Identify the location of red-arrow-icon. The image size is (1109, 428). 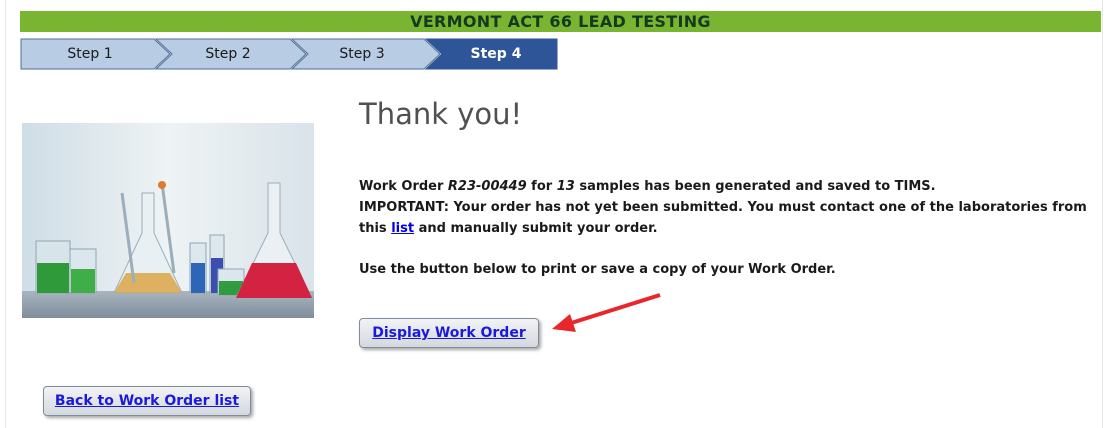
(606, 312).